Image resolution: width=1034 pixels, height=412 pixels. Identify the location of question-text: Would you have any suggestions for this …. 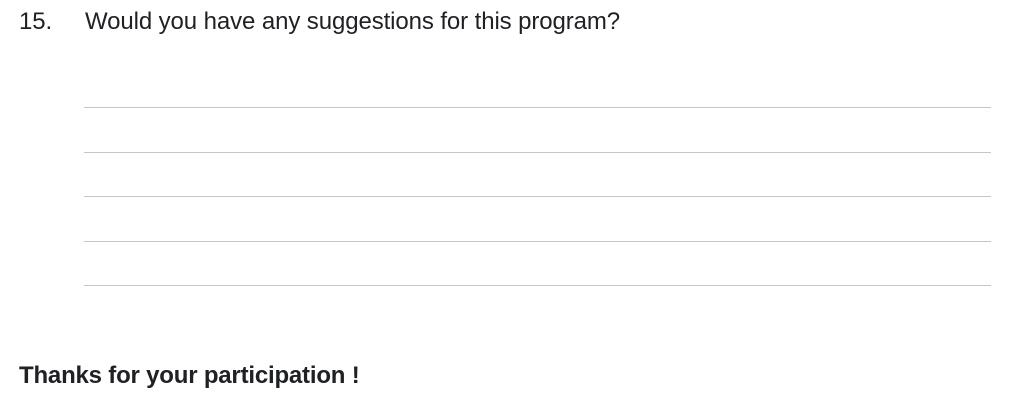
(353, 21).